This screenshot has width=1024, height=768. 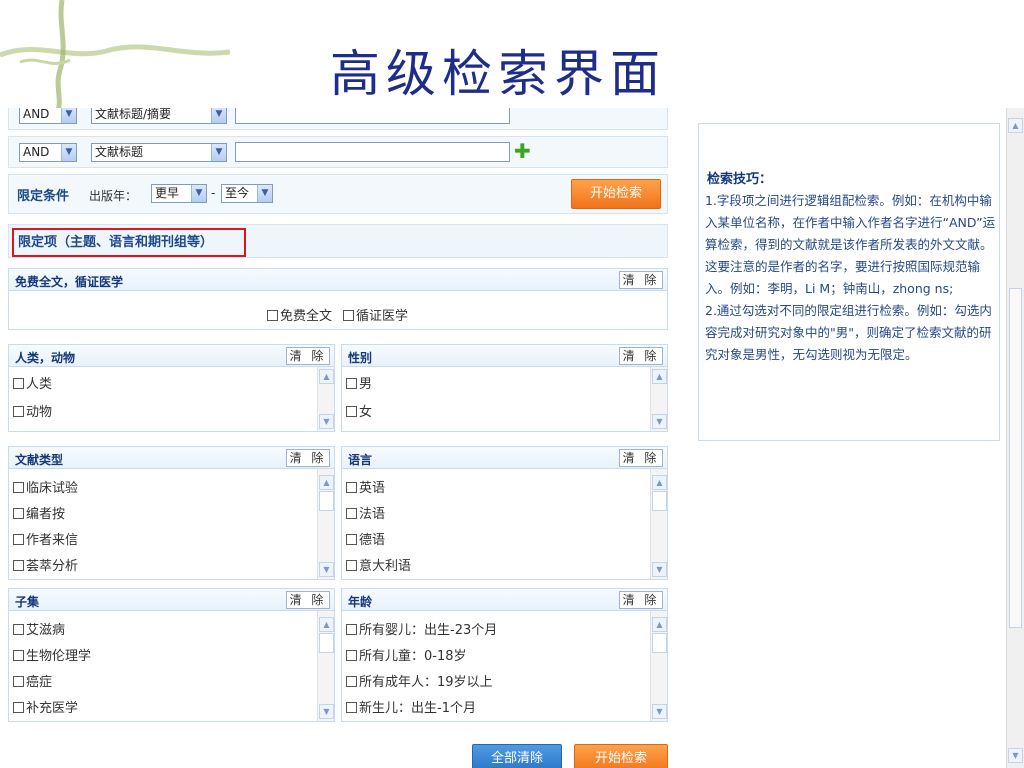 What do you see at coordinates (45, 706) in the screenshot?
I see `checkbox-item: 补充医学` at bounding box center [45, 706].